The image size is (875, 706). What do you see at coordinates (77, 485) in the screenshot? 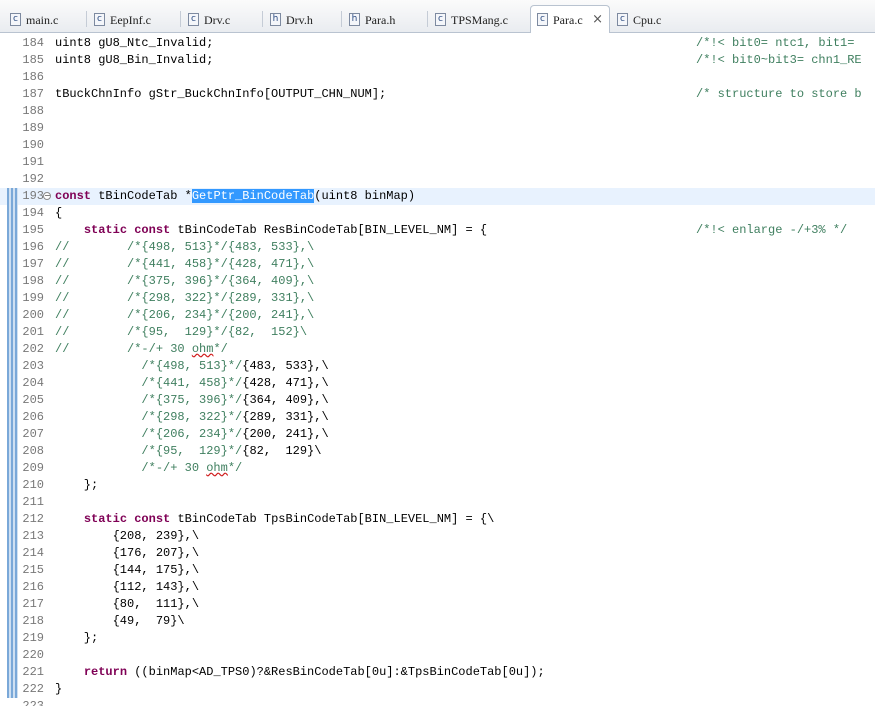
I see `code-text: };` at bounding box center [77, 485].